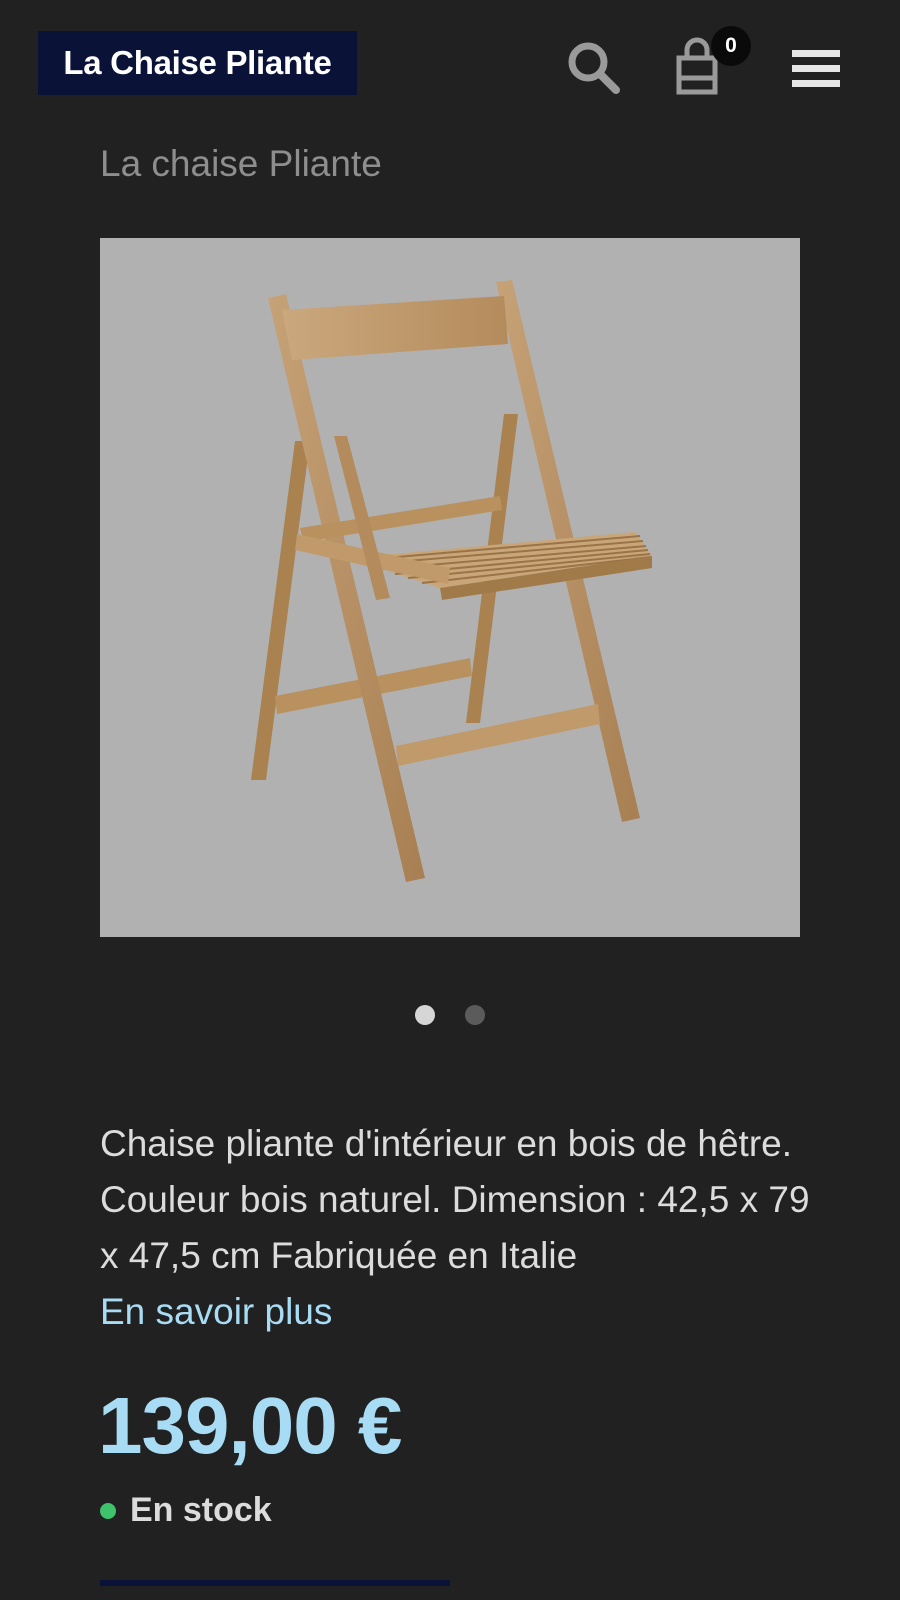 The image size is (900, 1600). I want to click on site-header: La Chaise Pliante 0, so click(450, 60).